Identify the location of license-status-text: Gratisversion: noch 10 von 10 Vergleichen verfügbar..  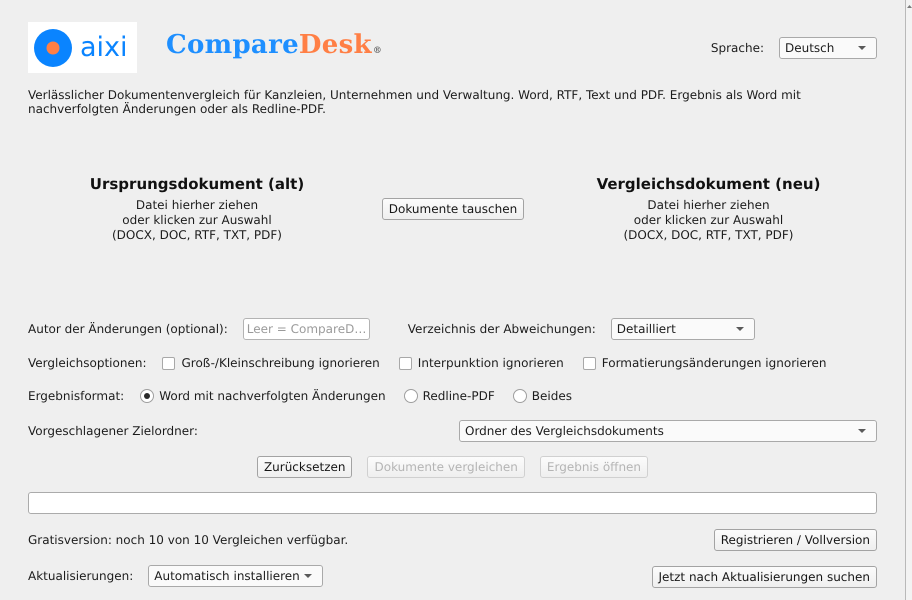
(188, 540).